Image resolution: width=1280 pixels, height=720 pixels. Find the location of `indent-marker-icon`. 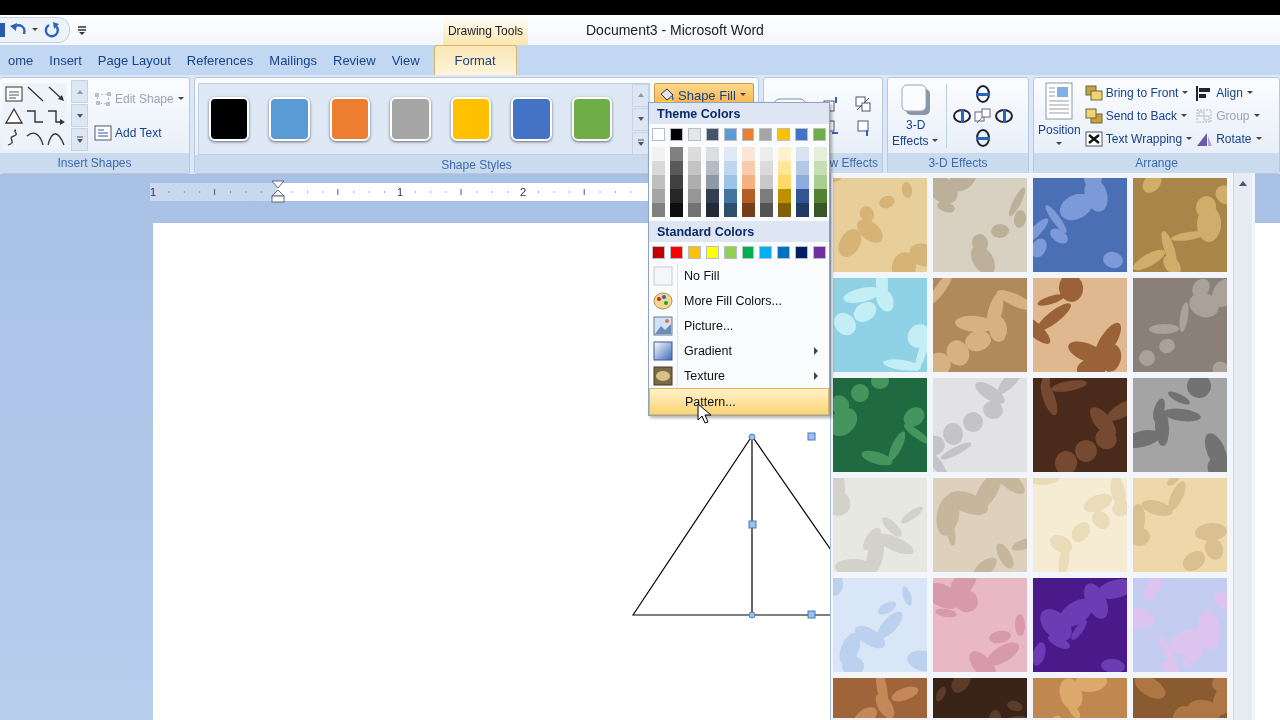

indent-marker-icon is located at coordinates (278, 192).